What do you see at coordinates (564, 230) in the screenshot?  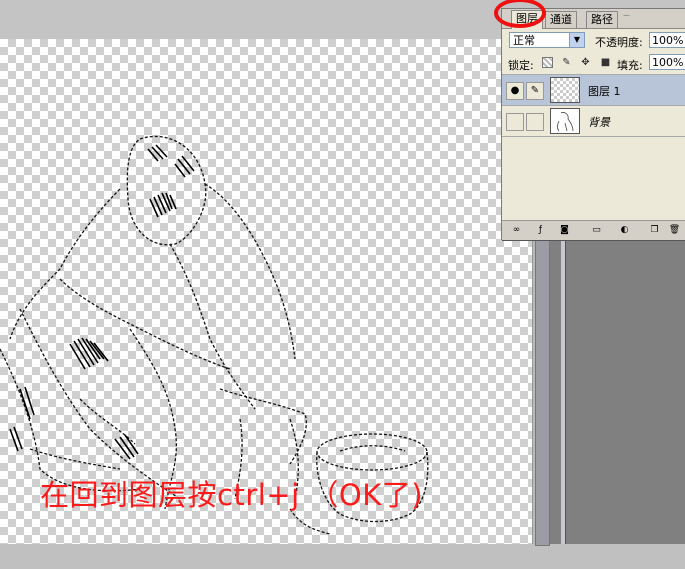 I see `mask-icon: ◙` at bounding box center [564, 230].